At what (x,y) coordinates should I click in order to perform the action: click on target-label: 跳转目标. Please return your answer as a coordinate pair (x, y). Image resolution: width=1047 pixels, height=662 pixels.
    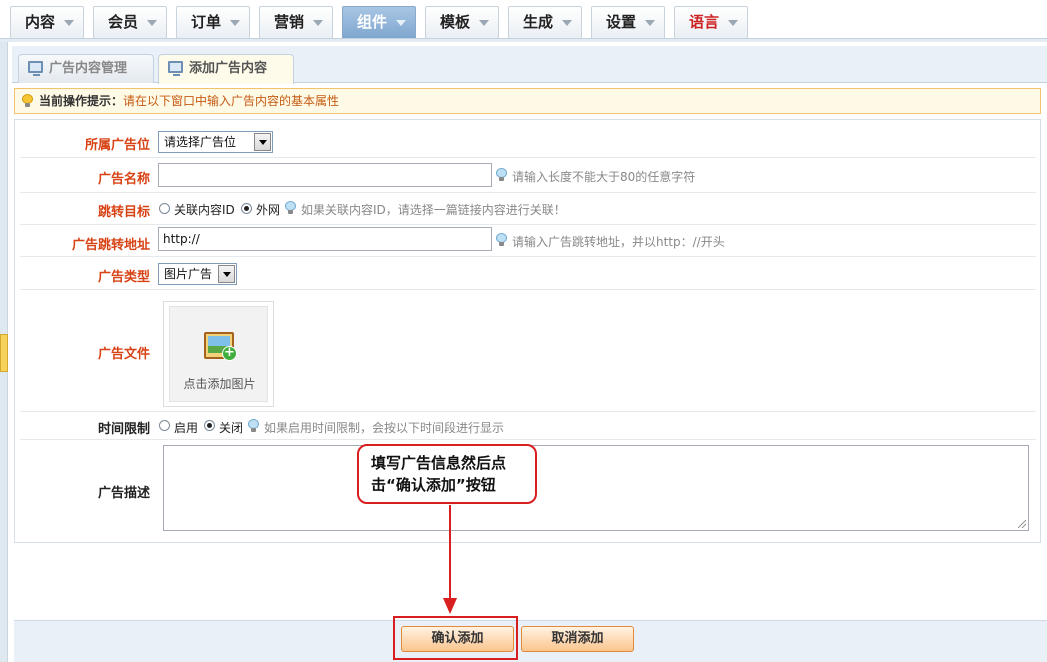
    Looking at the image, I should click on (123, 212).